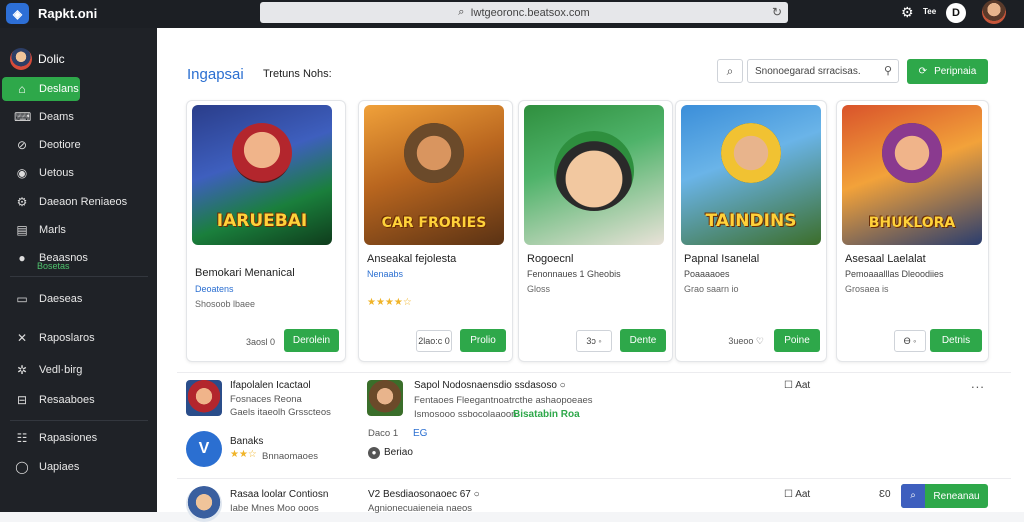 The width and height of the screenshot is (1024, 522). I want to click on url-bar: ⌕ Iwtgeoronc.beatsox.com ↻, so click(524, 12).